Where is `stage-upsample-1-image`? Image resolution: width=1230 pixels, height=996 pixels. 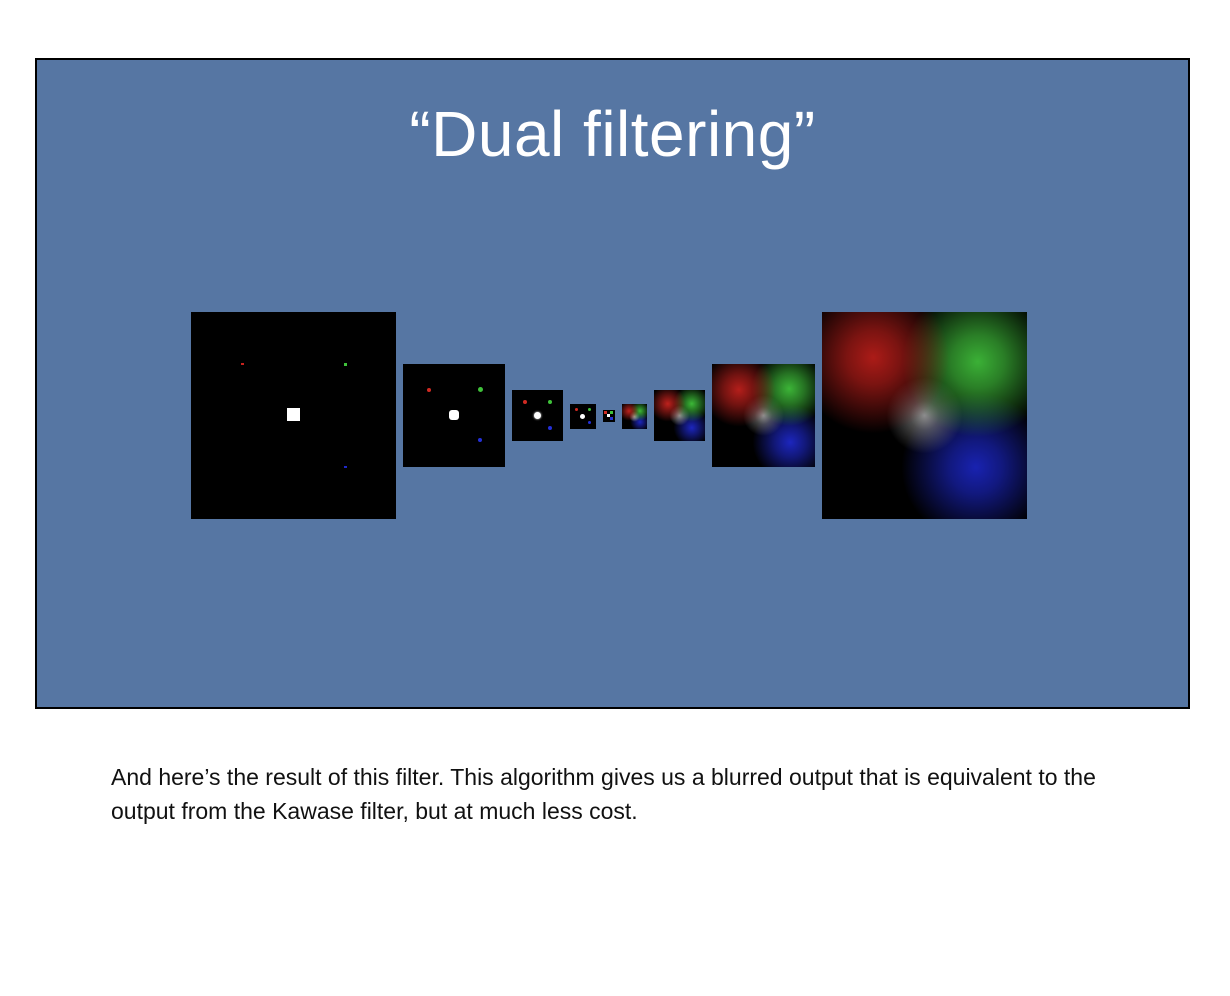 stage-upsample-1-image is located at coordinates (634, 416).